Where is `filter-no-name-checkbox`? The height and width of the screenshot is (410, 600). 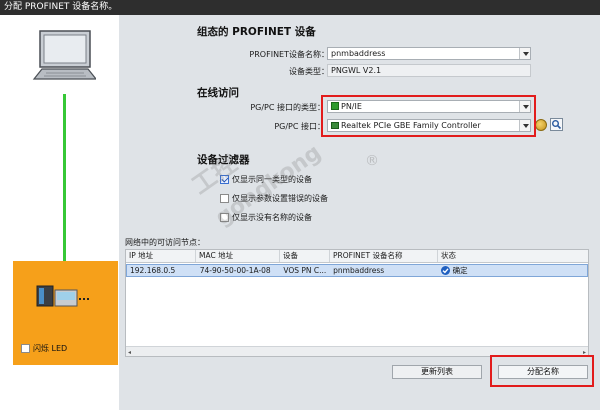 filter-no-name-checkbox is located at coordinates (224, 217).